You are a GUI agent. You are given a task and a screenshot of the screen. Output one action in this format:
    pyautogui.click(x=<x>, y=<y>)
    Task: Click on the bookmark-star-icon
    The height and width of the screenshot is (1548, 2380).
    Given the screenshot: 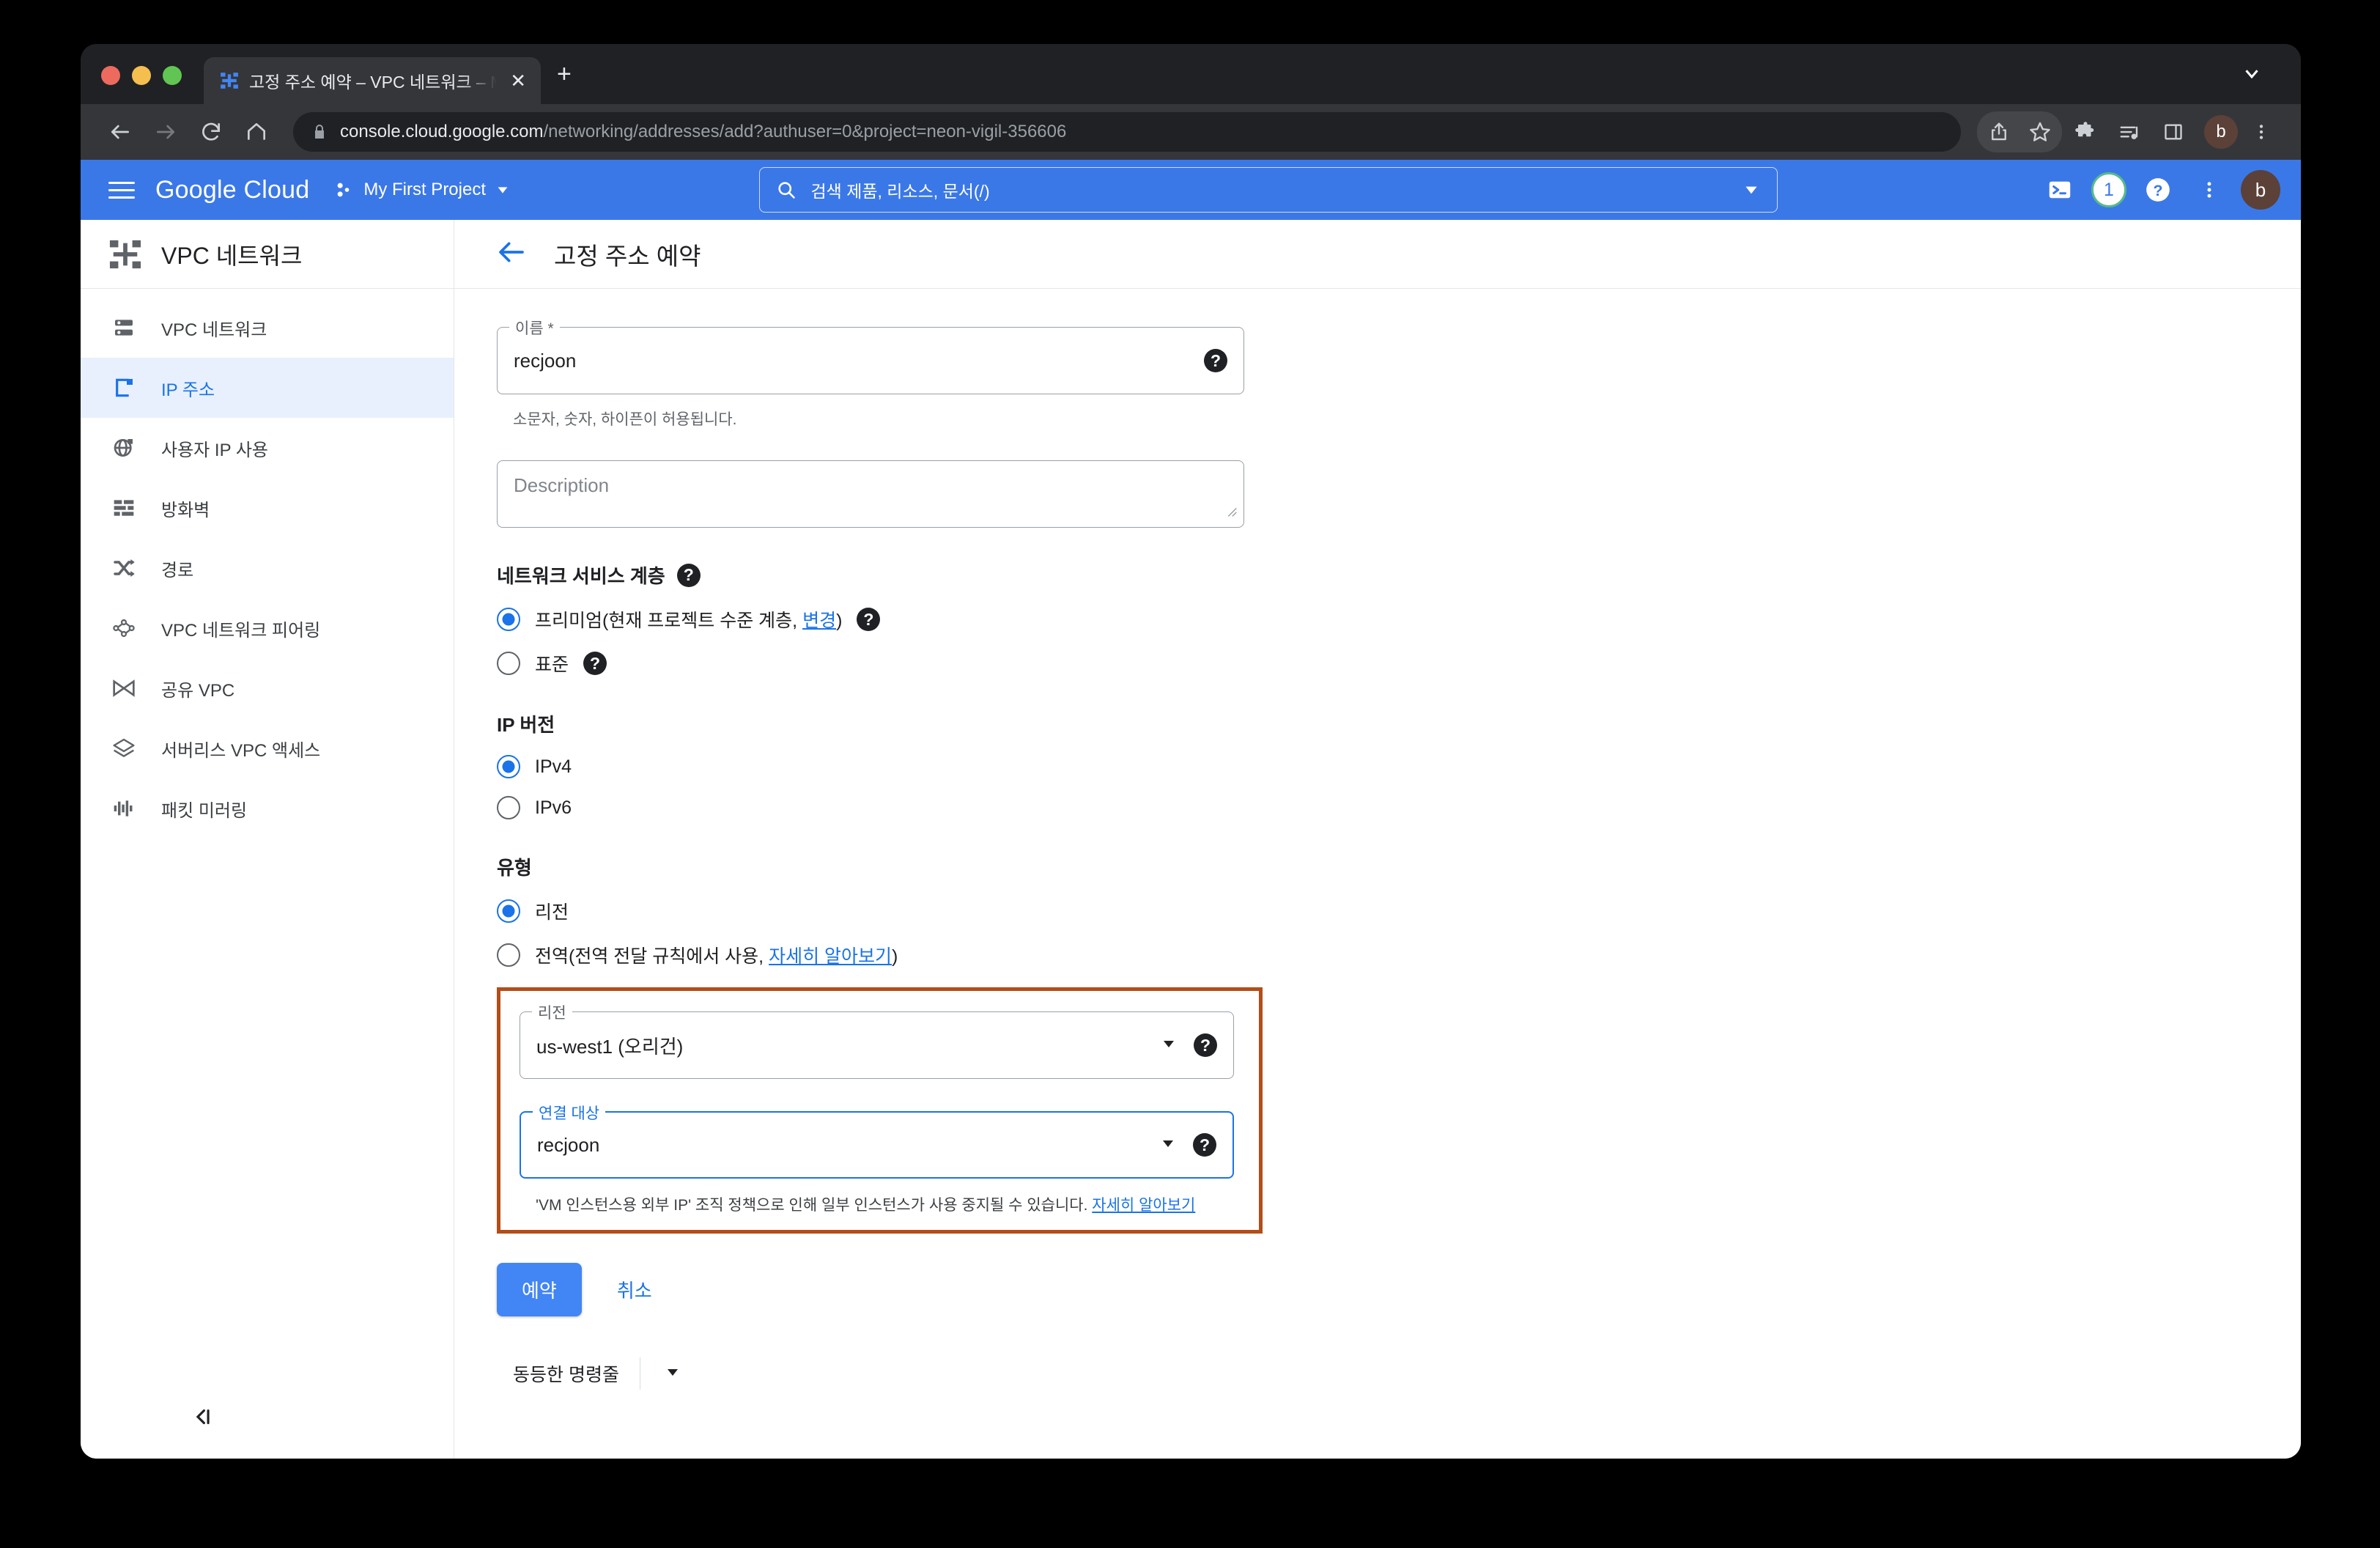 What is the action you would take?
    pyautogui.click(x=2040, y=131)
    